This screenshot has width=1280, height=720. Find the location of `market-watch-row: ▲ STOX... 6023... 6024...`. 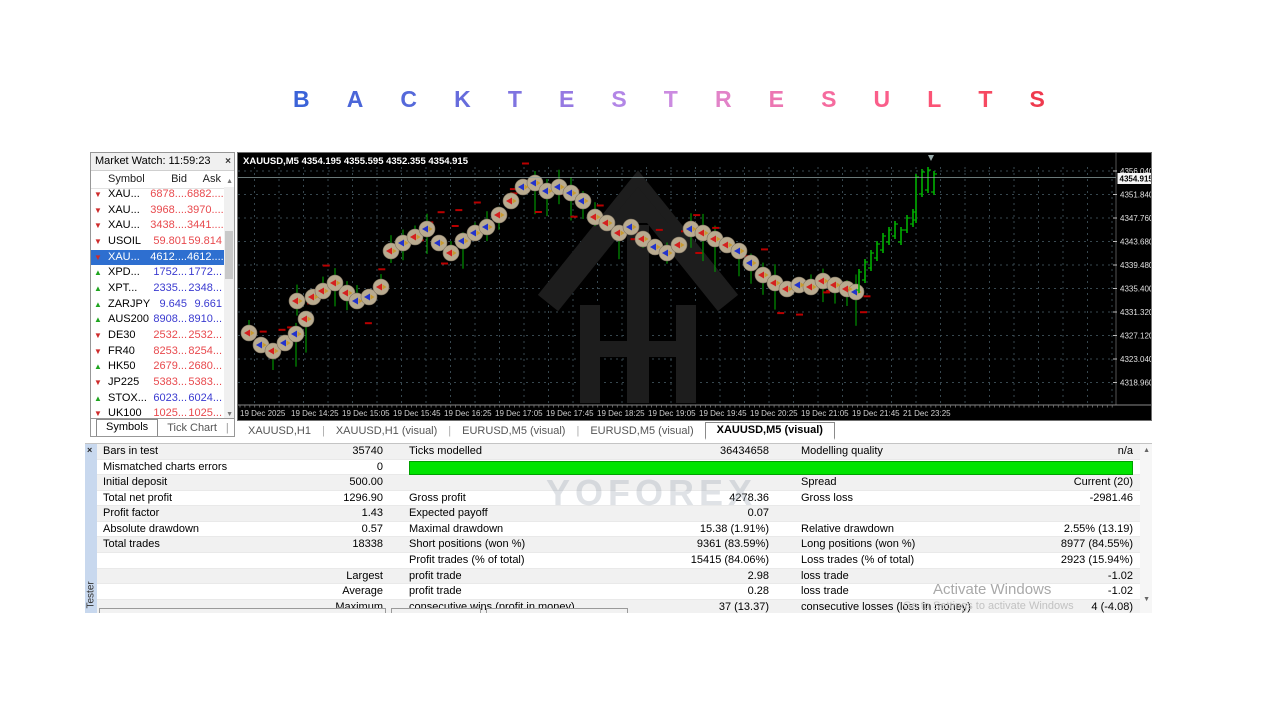

market-watch-row: ▲ STOX... 6023... 6024... is located at coordinates (157, 399).